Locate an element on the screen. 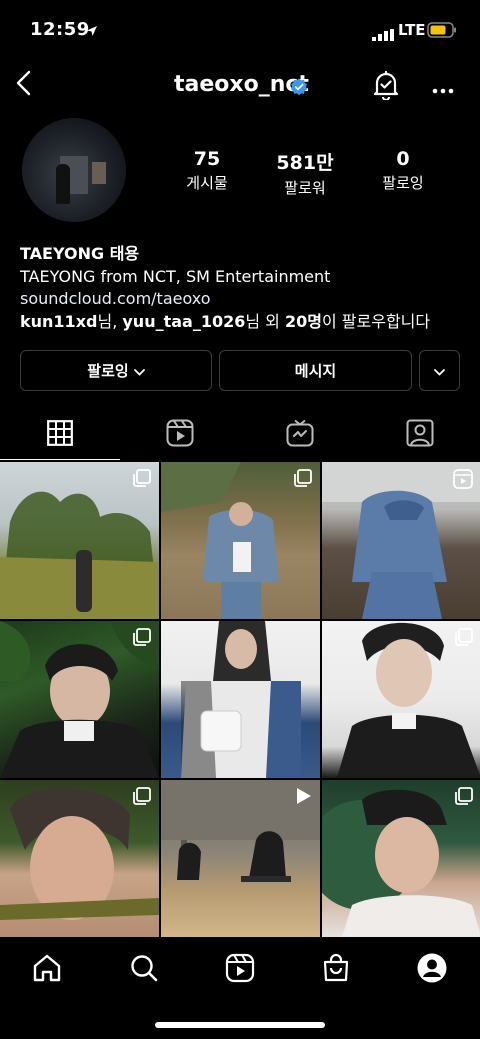 The image size is (480, 1039). following-button: 팔로잉 is located at coordinates (116, 370).